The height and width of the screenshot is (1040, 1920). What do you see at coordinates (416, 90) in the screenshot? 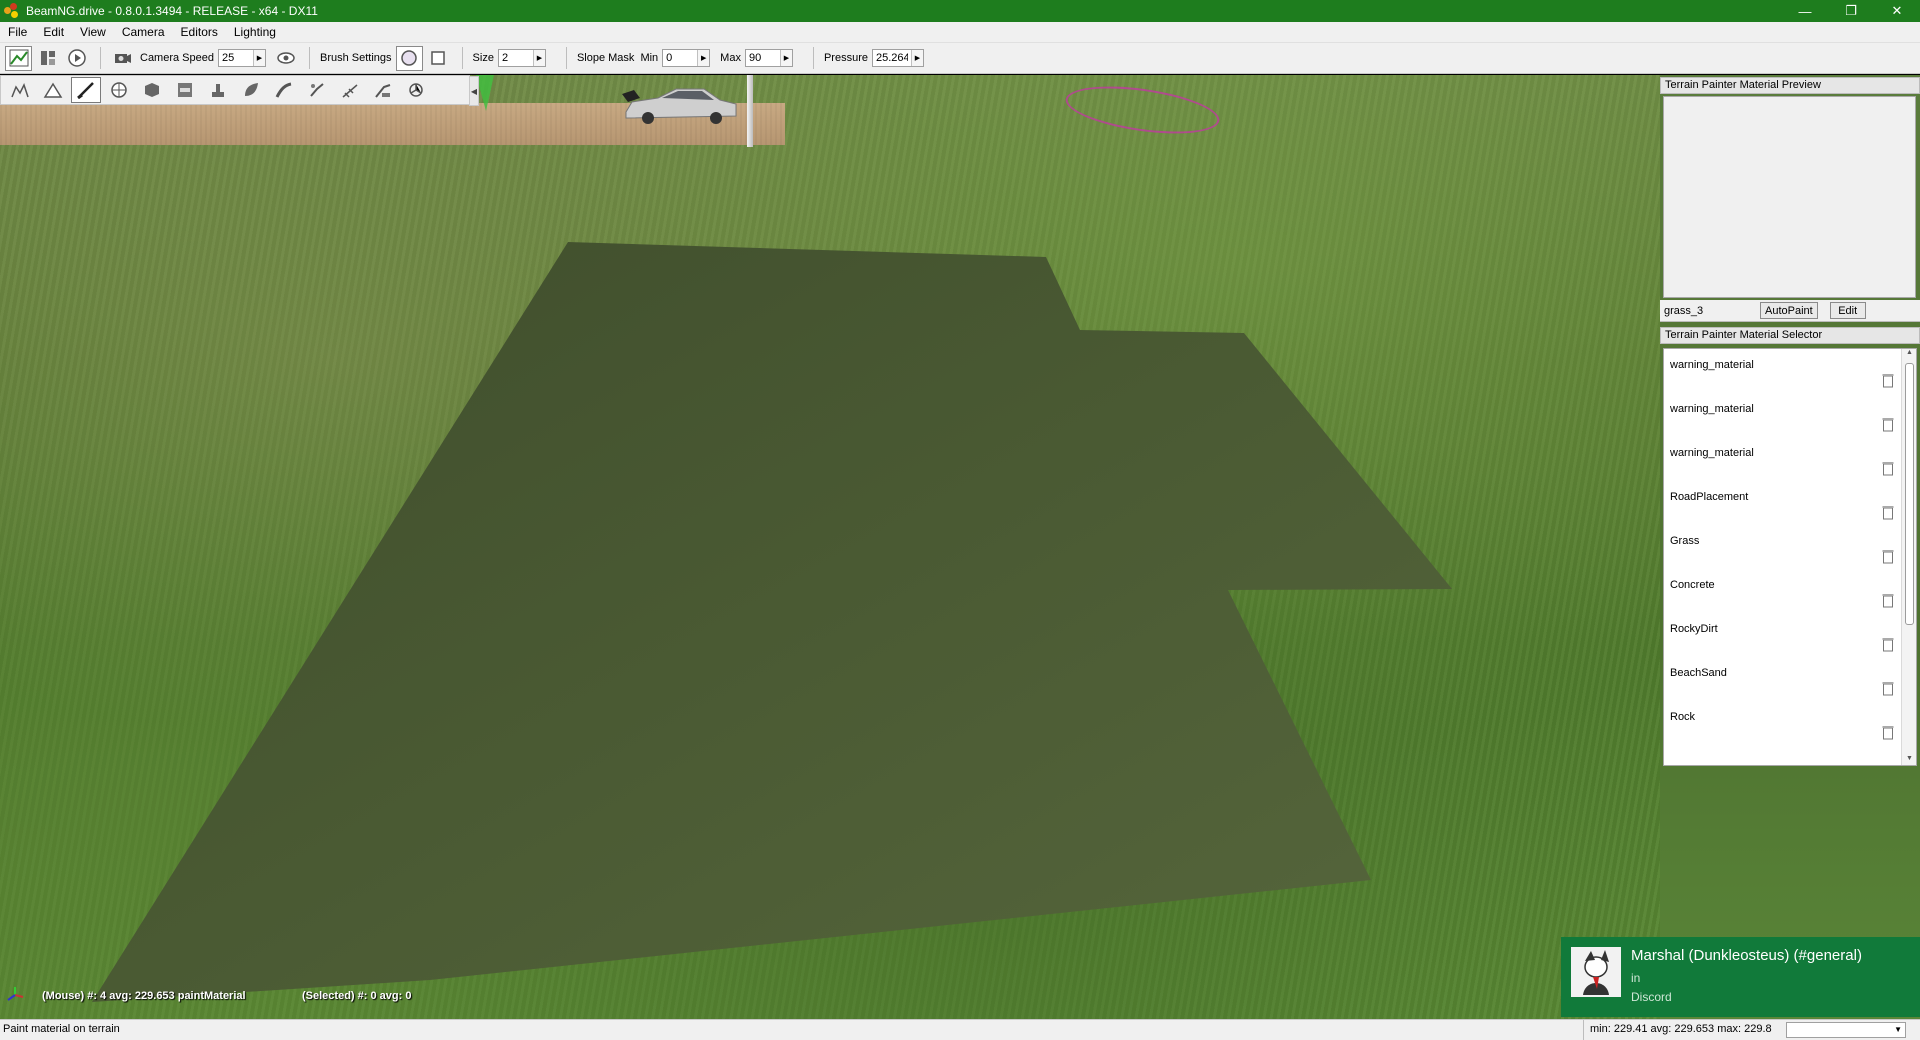
I see `tool-gizmo` at bounding box center [416, 90].